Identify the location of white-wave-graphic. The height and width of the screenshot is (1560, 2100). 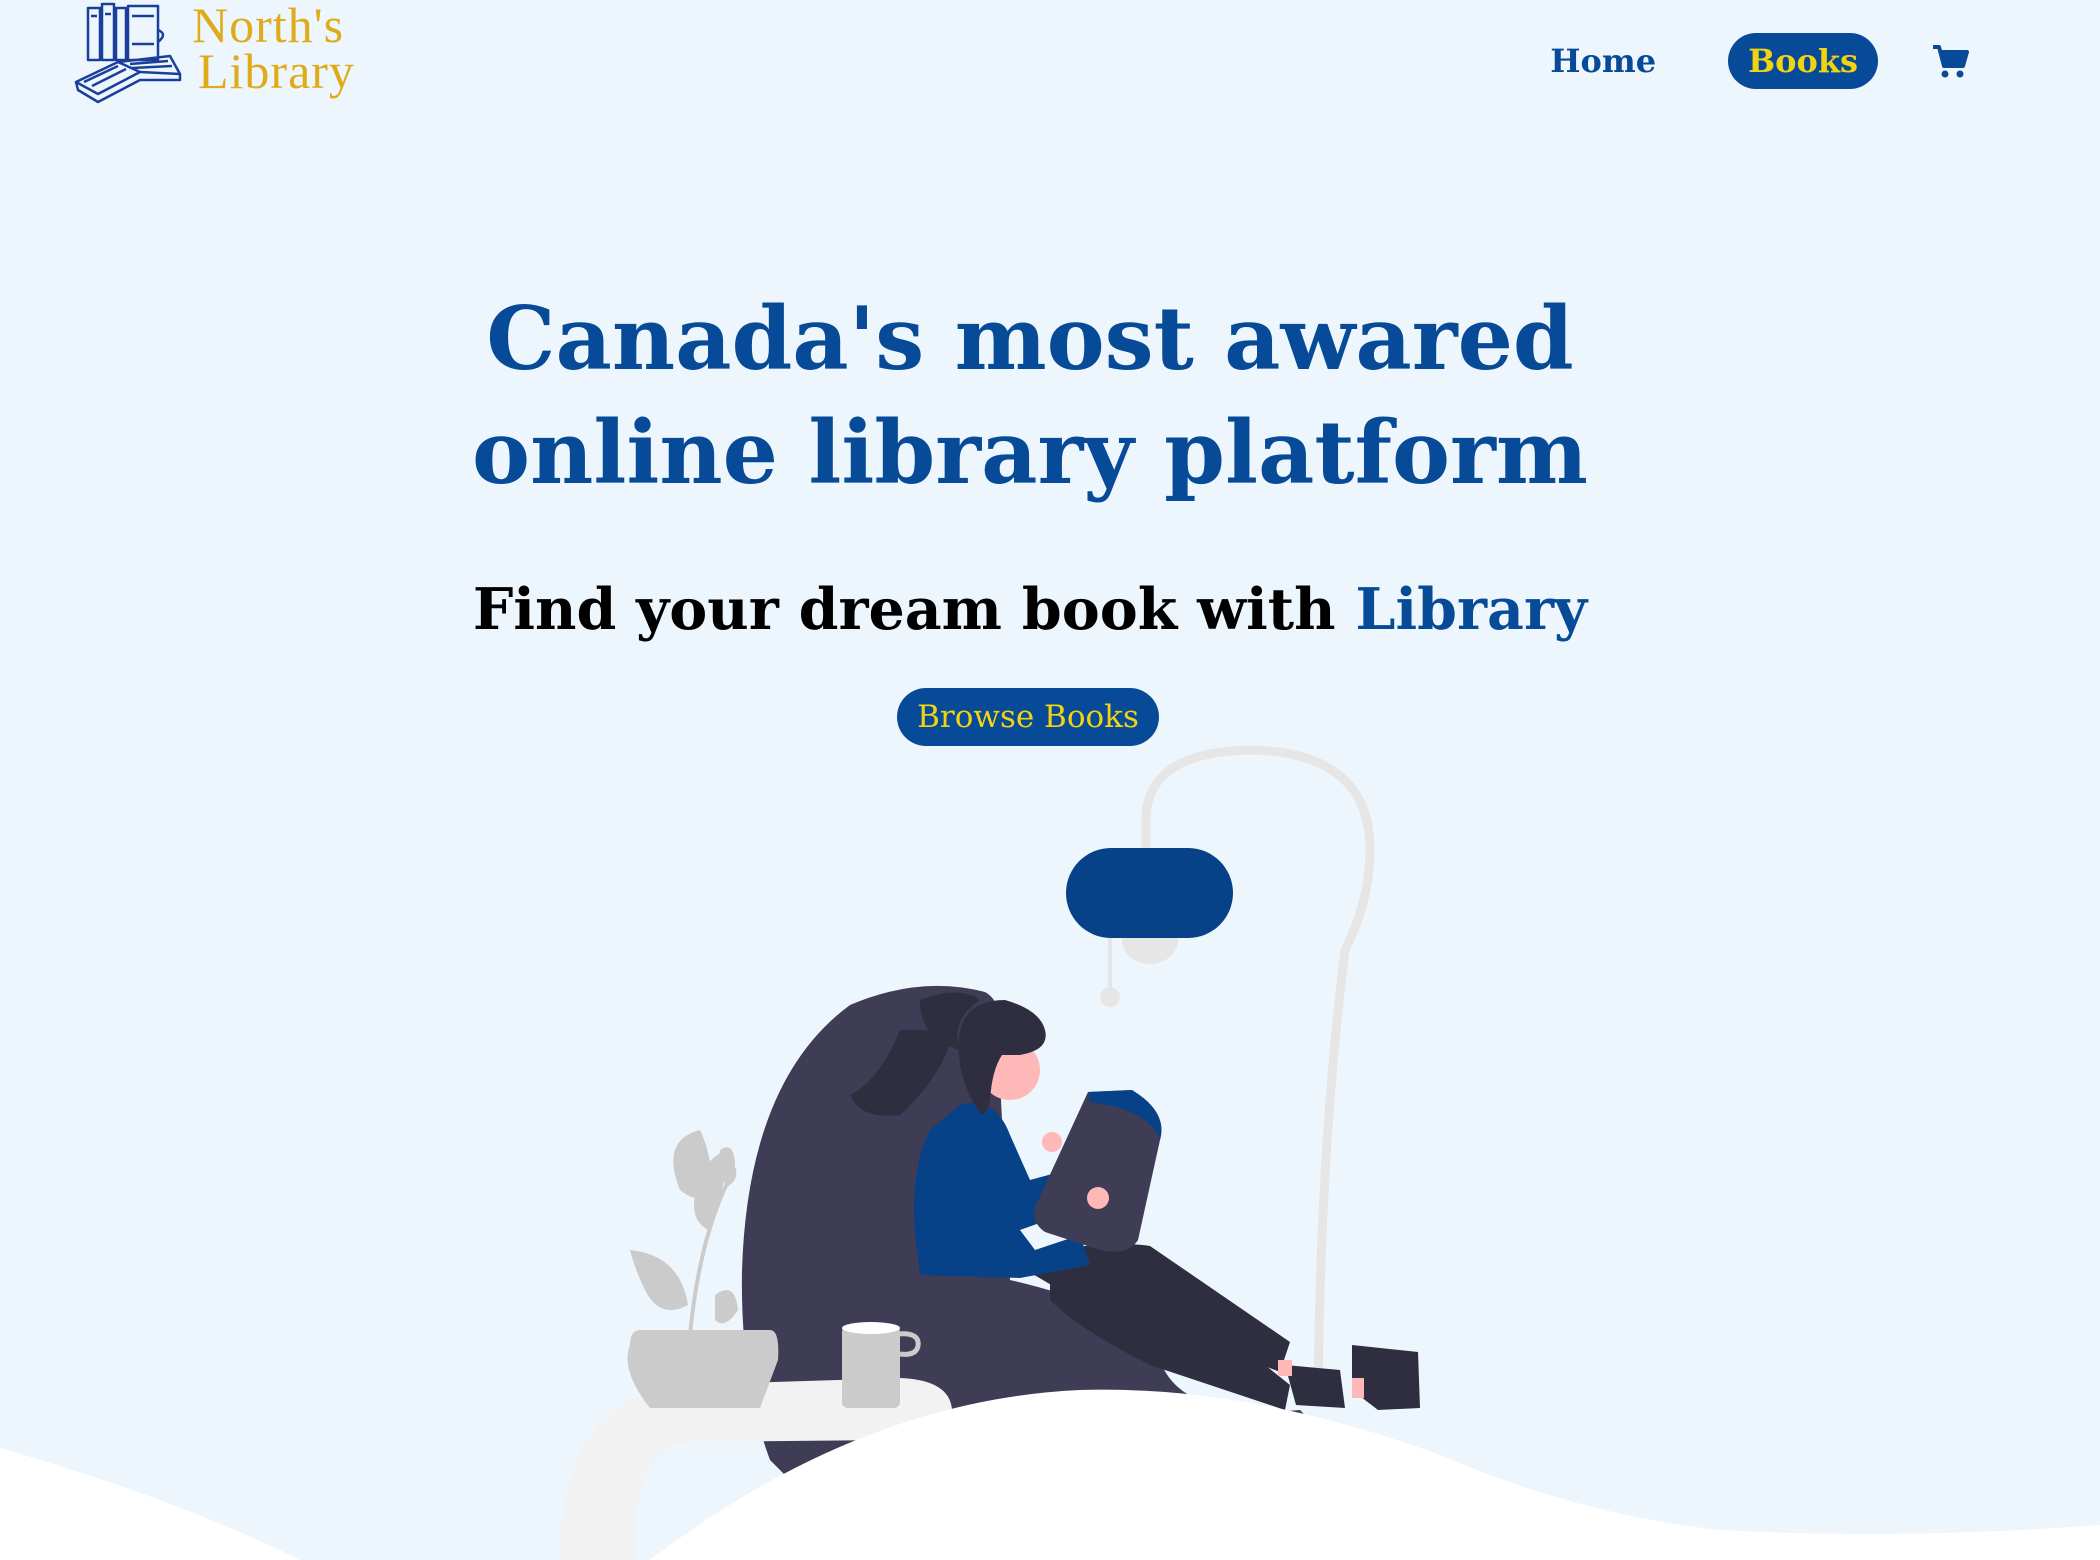
(1050, 1474).